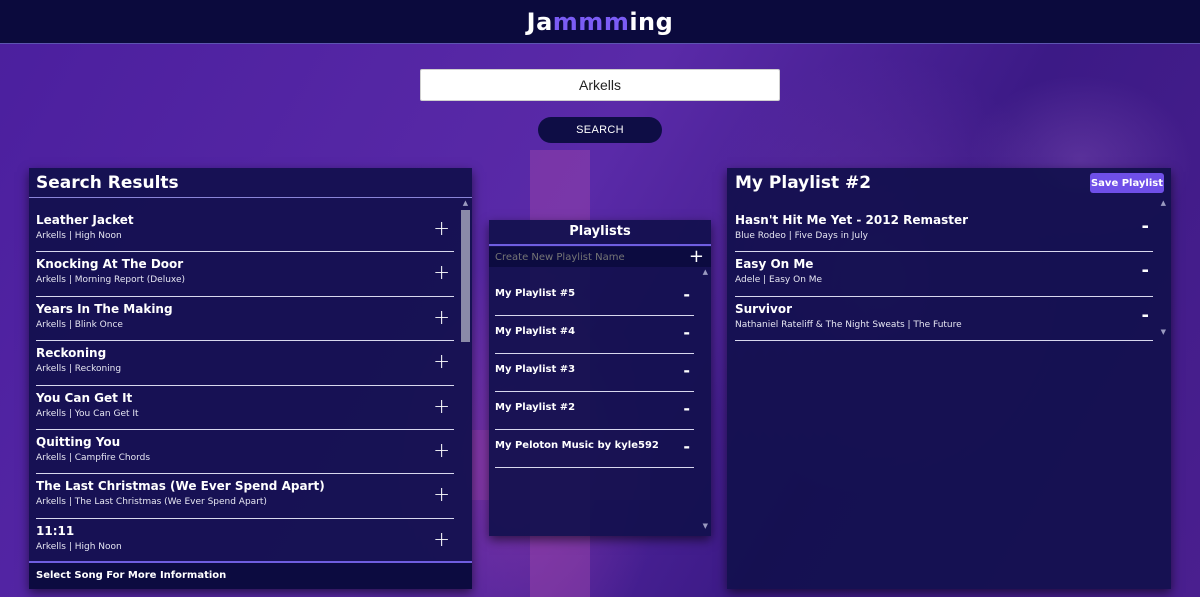 Image resolution: width=1200 pixels, height=597 pixels. What do you see at coordinates (245, 230) in the screenshot?
I see `track-row: Leather Jacket Arkells | High Noon +` at bounding box center [245, 230].